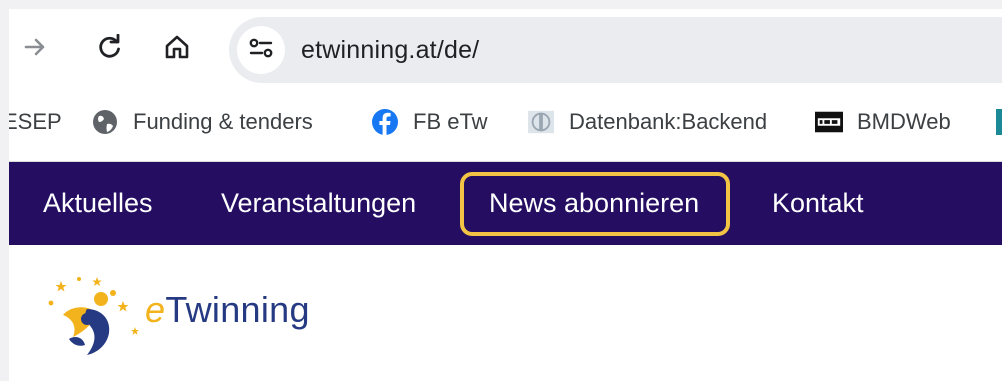 This screenshot has width=1002, height=381. What do you see at coordinates (155, 309) in the screenshot?
I see `logo-letter-e: e` at bounding box center [155, 309].